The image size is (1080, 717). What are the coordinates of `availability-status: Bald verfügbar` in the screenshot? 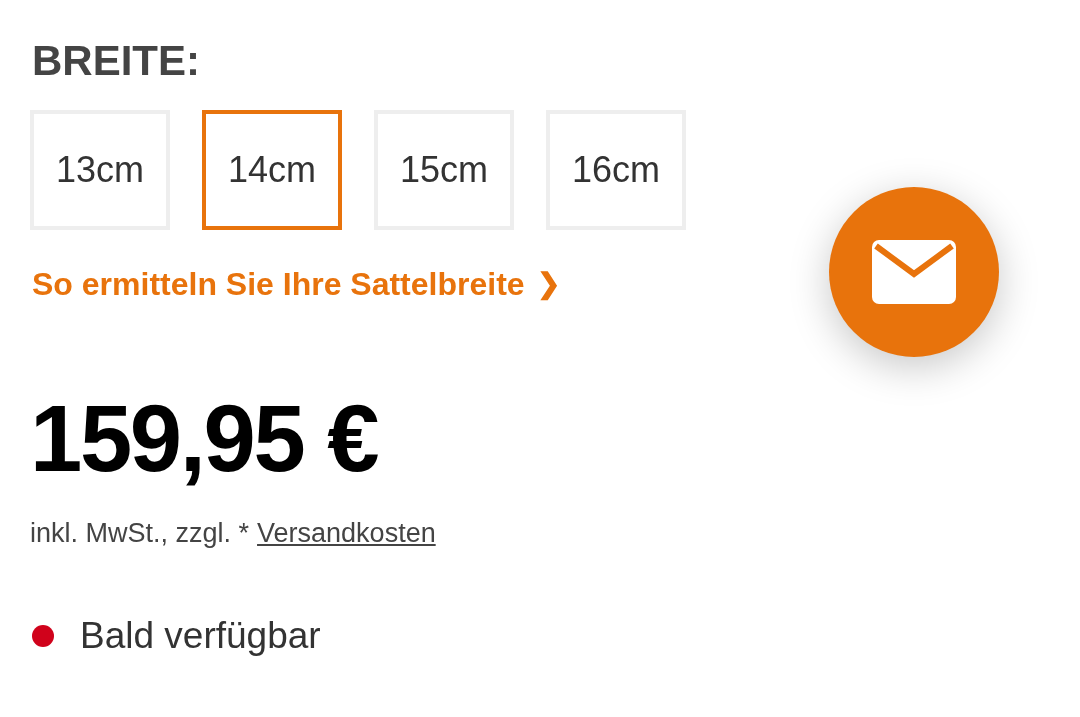 It's located at (200, 635).